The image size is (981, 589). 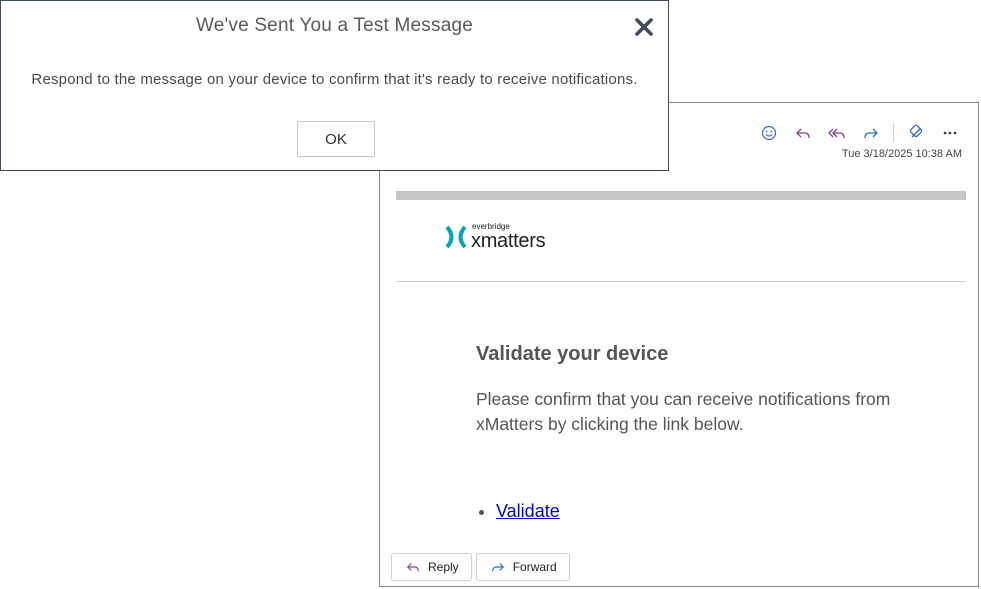 I want to click on toolbar-divider, so click(x=893, y=133).